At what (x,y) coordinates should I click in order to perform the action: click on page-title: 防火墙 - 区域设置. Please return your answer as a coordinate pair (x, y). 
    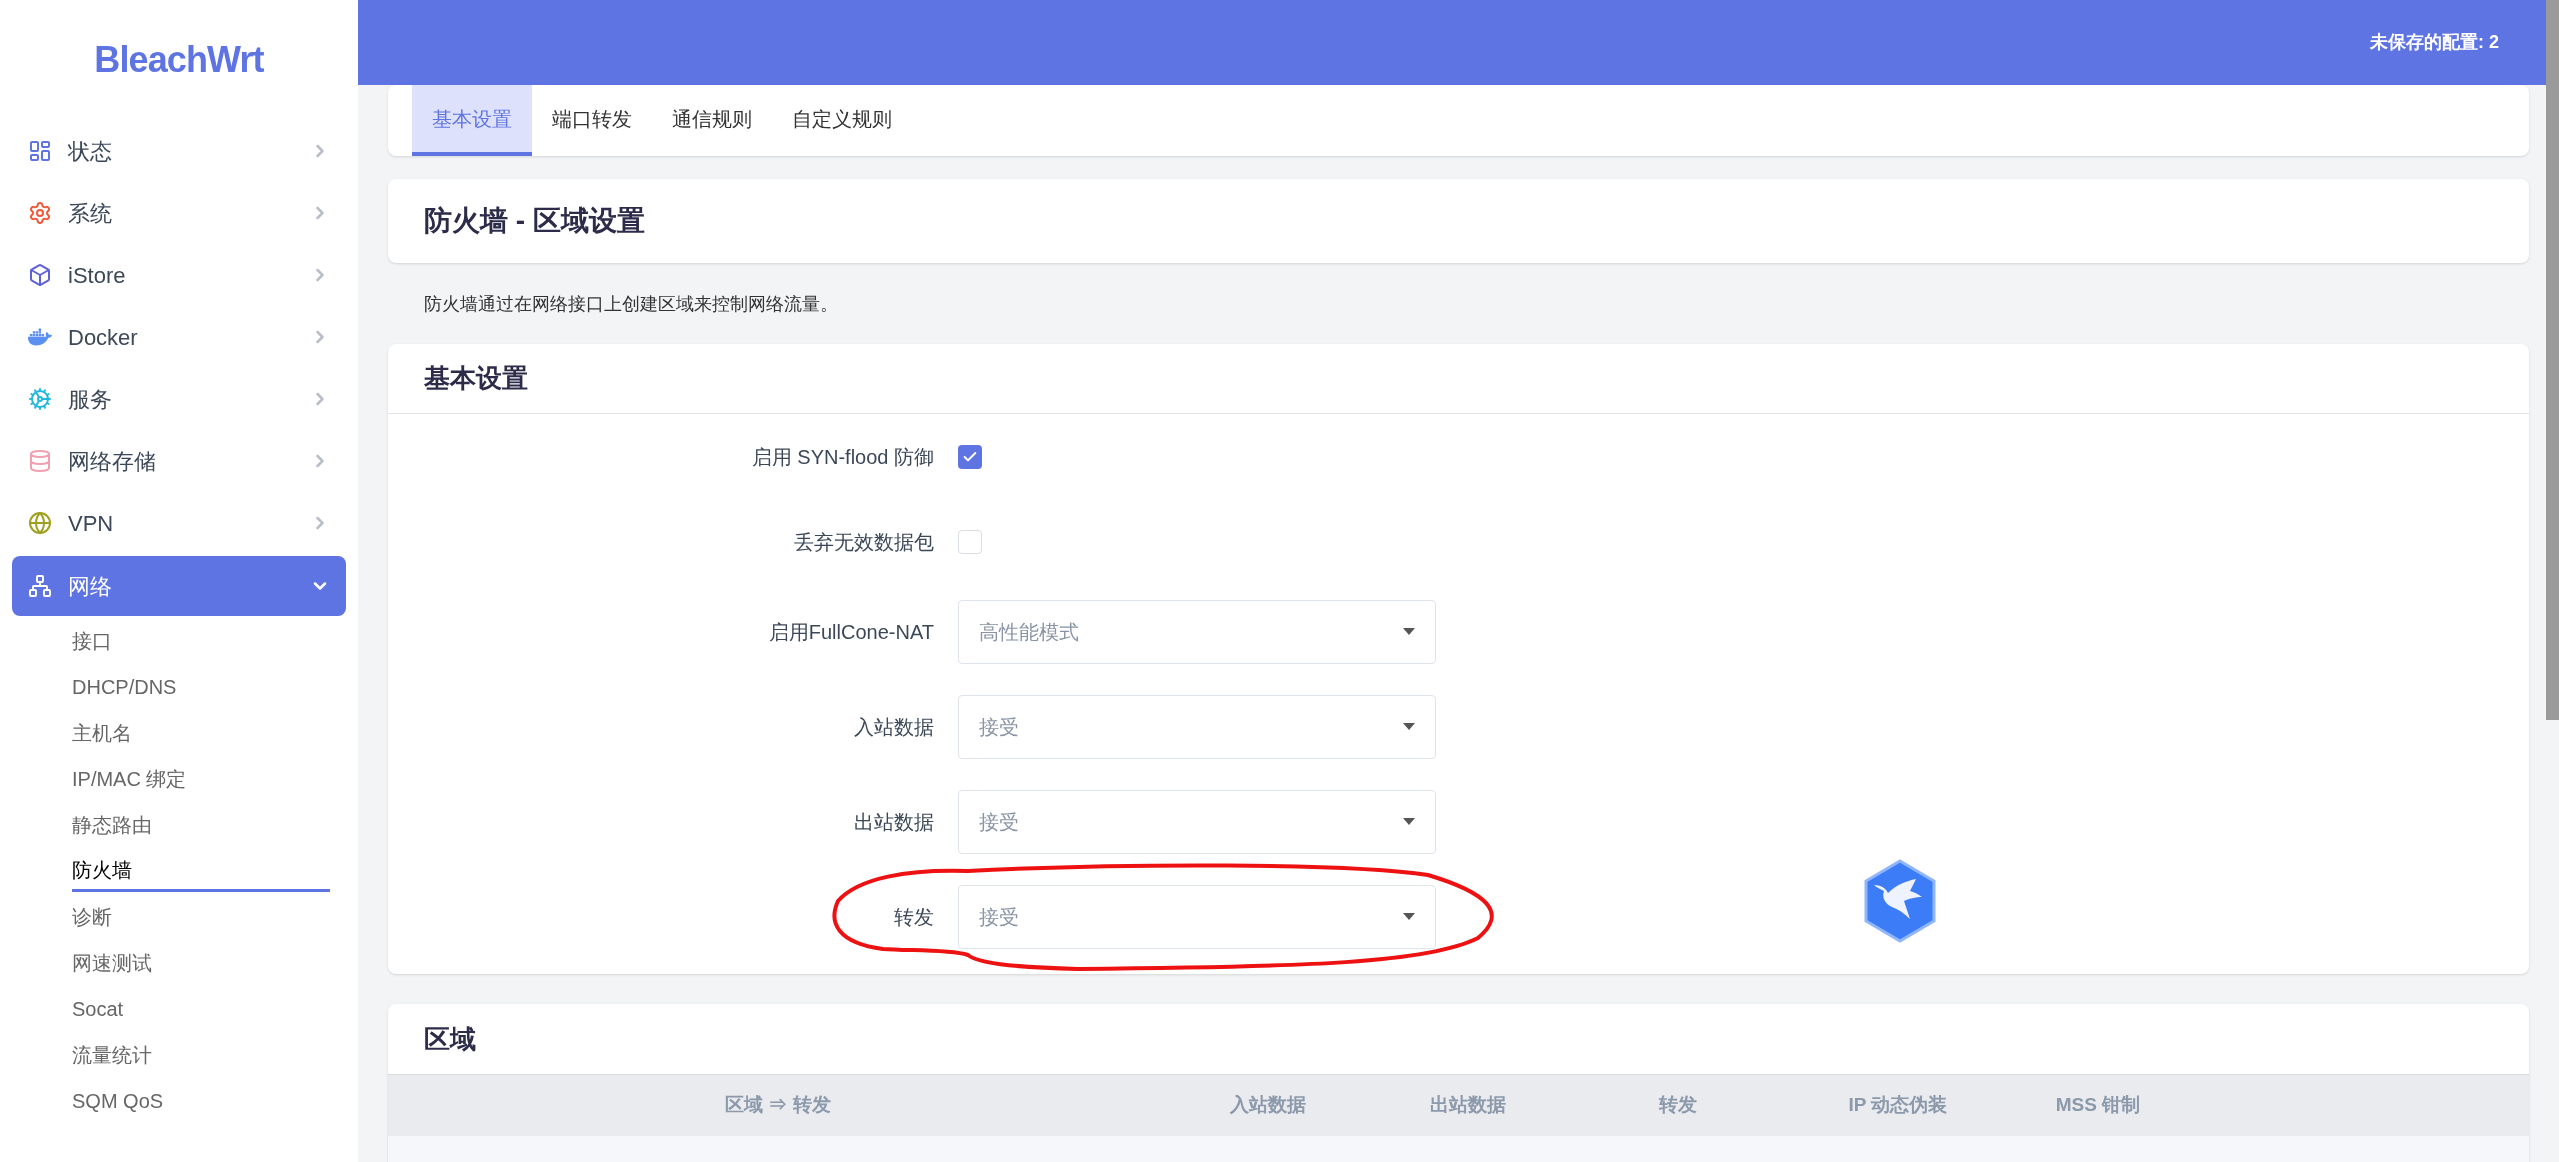
    Looking at the image, I should click on (534, 221).